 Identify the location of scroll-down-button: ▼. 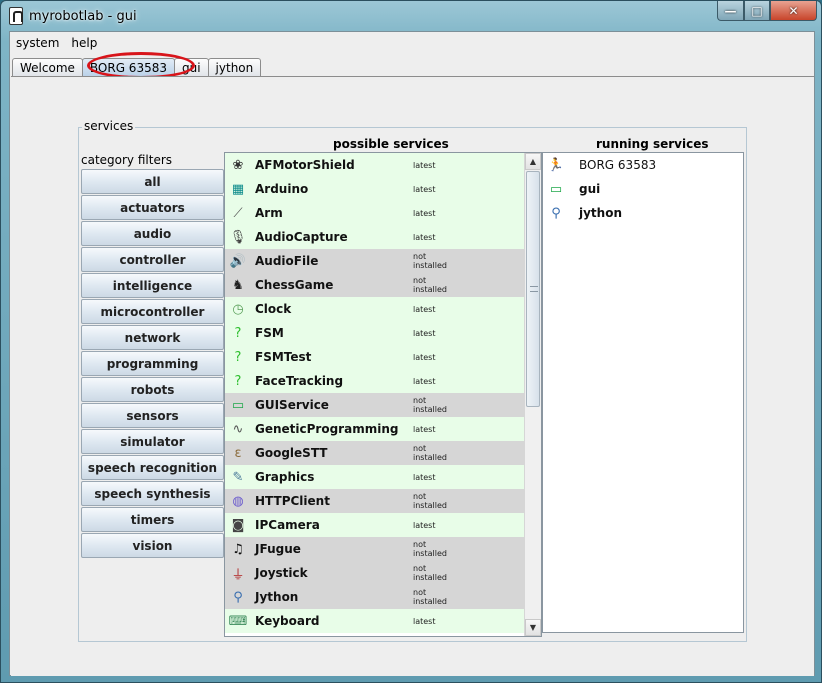
(533, 627).